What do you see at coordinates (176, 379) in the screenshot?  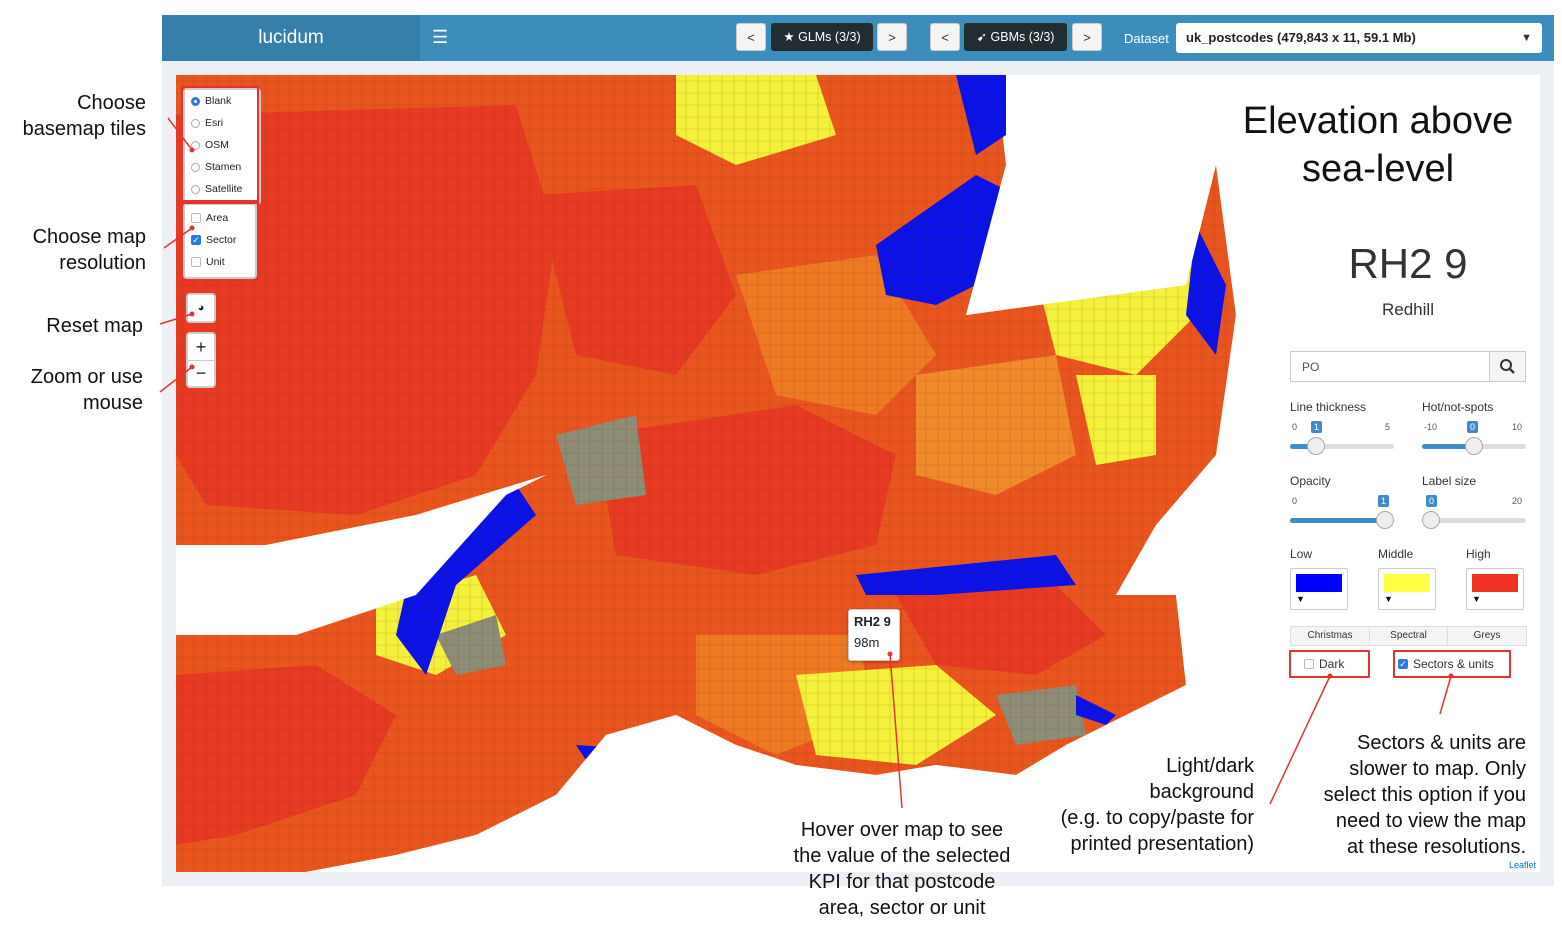 I see `arrow-zoom` at bounding box center [176, 379].